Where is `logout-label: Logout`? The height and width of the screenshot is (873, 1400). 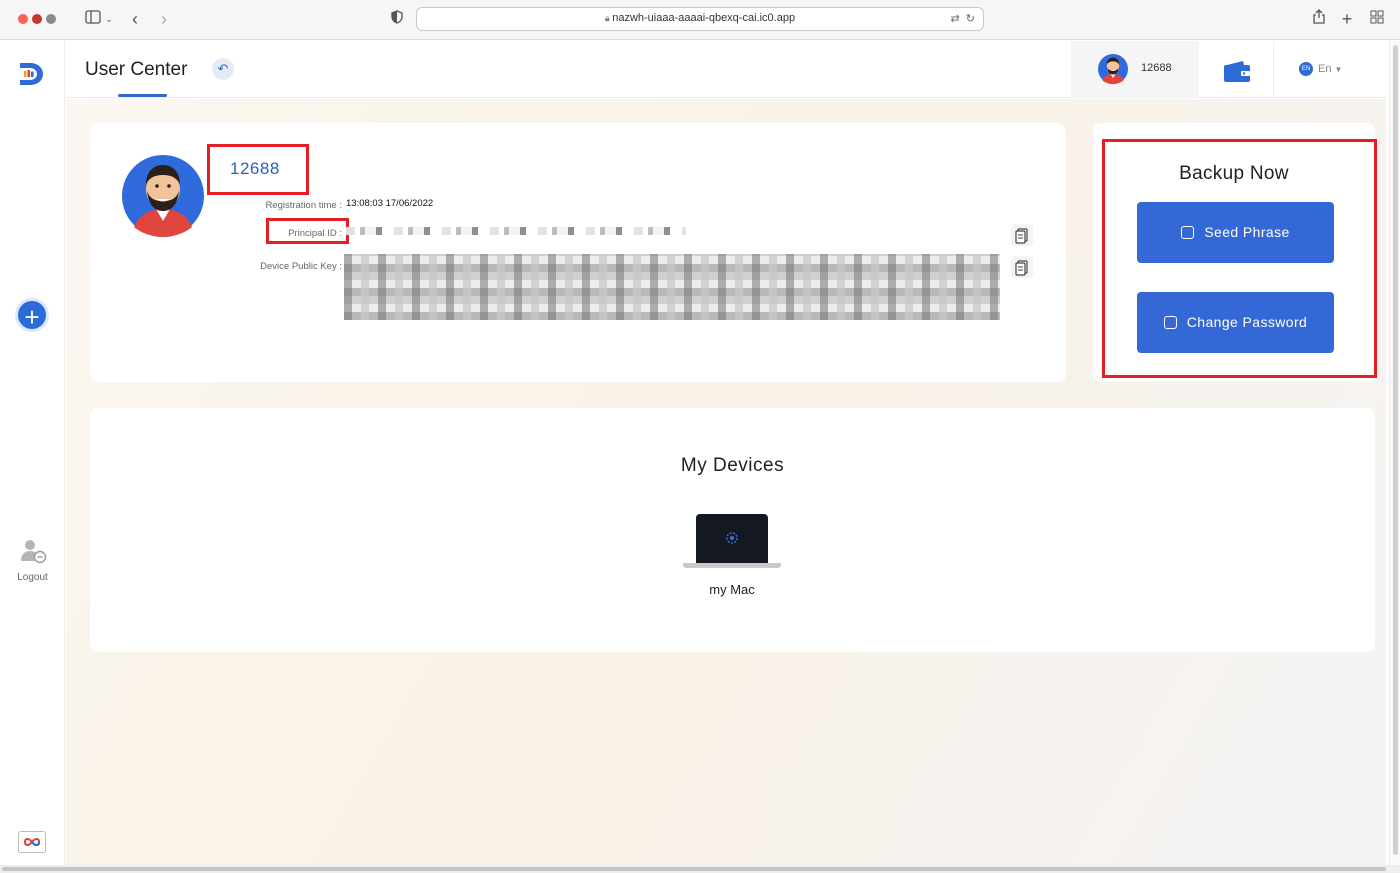
logout-label: Logout is located at coordinates (32, 577).